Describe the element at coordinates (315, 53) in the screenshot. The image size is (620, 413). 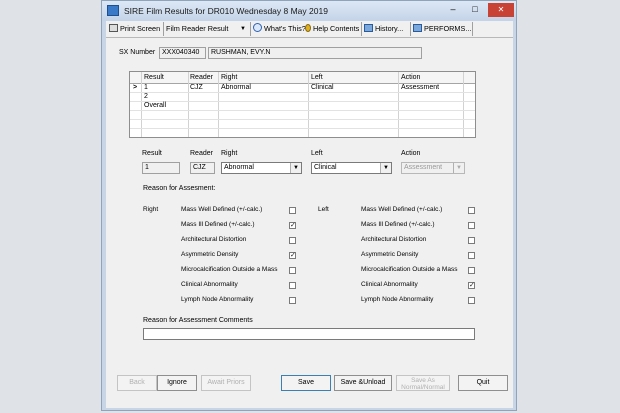
I see `patient-name-field: RUSHMAN, EVY.N` at that location.